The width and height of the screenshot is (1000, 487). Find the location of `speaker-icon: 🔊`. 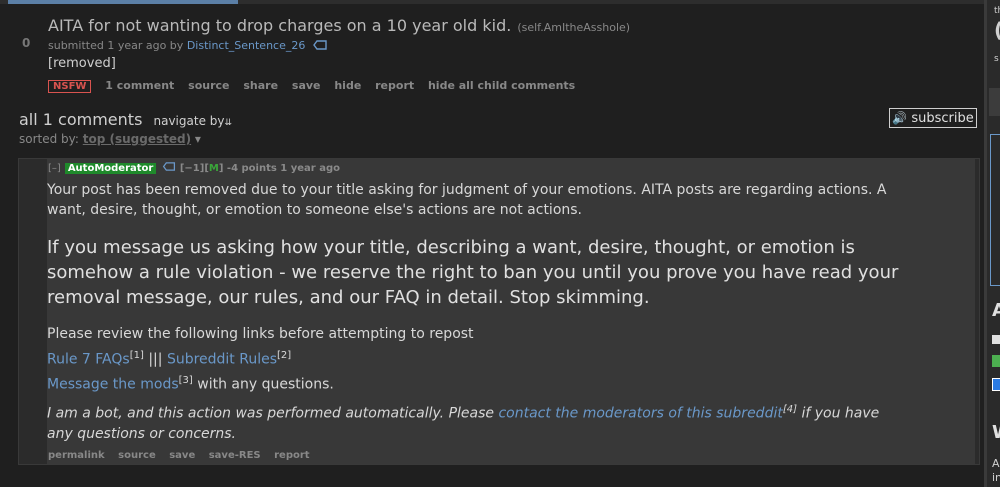

speaker-icon: 🔊 is located at coordinates (900, 118).